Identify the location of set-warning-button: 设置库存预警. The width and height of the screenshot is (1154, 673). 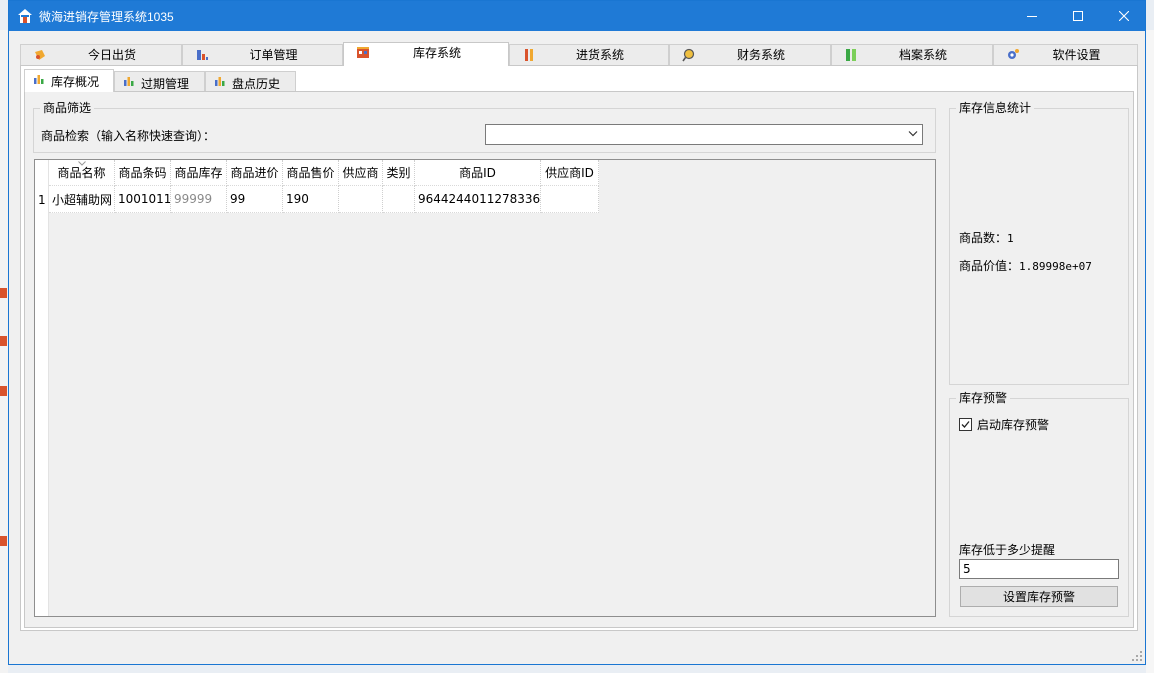
(1039, 596).